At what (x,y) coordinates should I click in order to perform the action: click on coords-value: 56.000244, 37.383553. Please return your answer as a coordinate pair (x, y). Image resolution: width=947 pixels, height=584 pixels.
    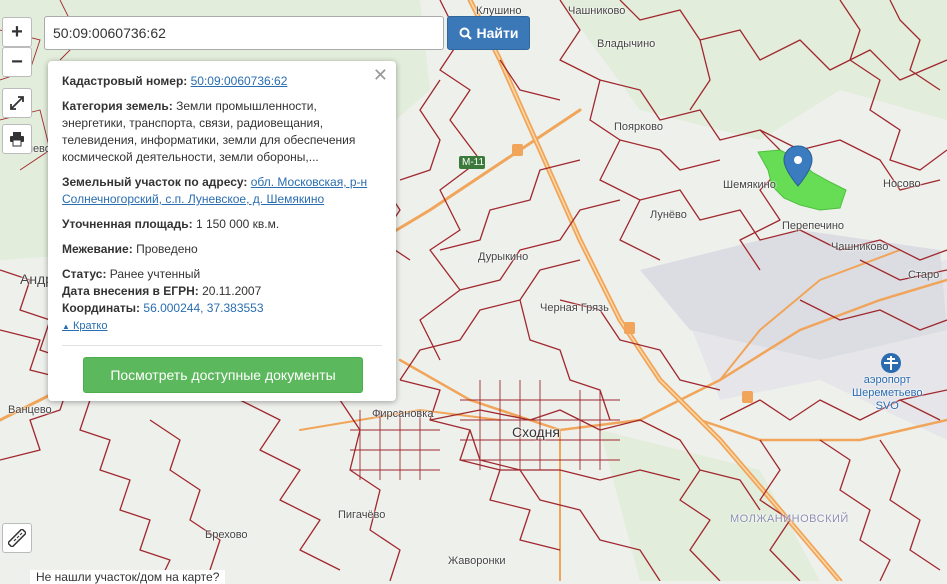
    Looking at the image, I should click on (203, 308).